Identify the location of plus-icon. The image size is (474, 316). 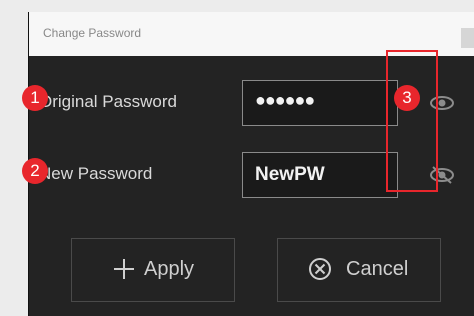
(124, 269).